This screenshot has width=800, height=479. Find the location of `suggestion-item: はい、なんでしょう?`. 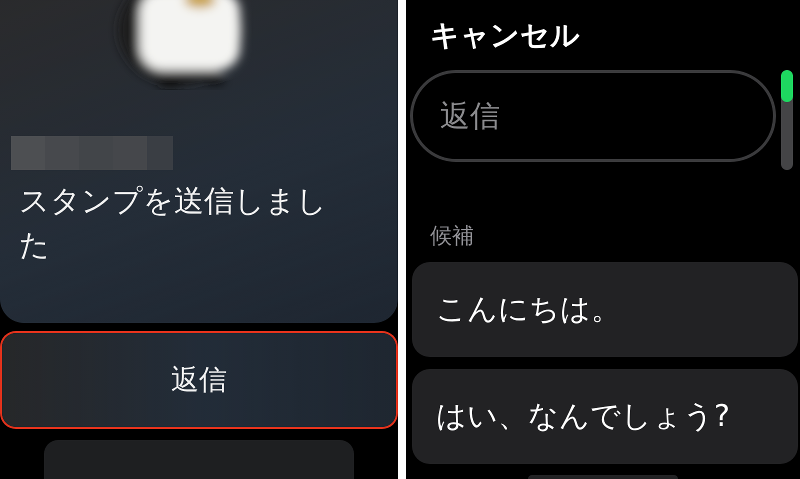

suggestion-item: はい、なんでしょう? is located at coordinates (605, 416).